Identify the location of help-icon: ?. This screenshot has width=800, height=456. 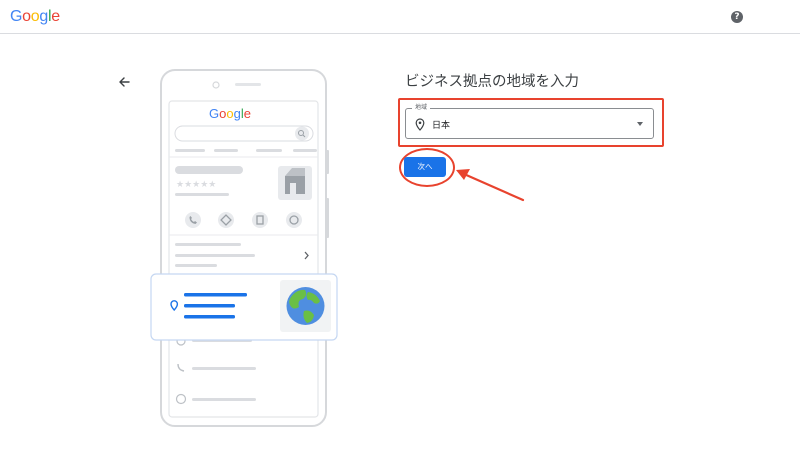
(737, 17).